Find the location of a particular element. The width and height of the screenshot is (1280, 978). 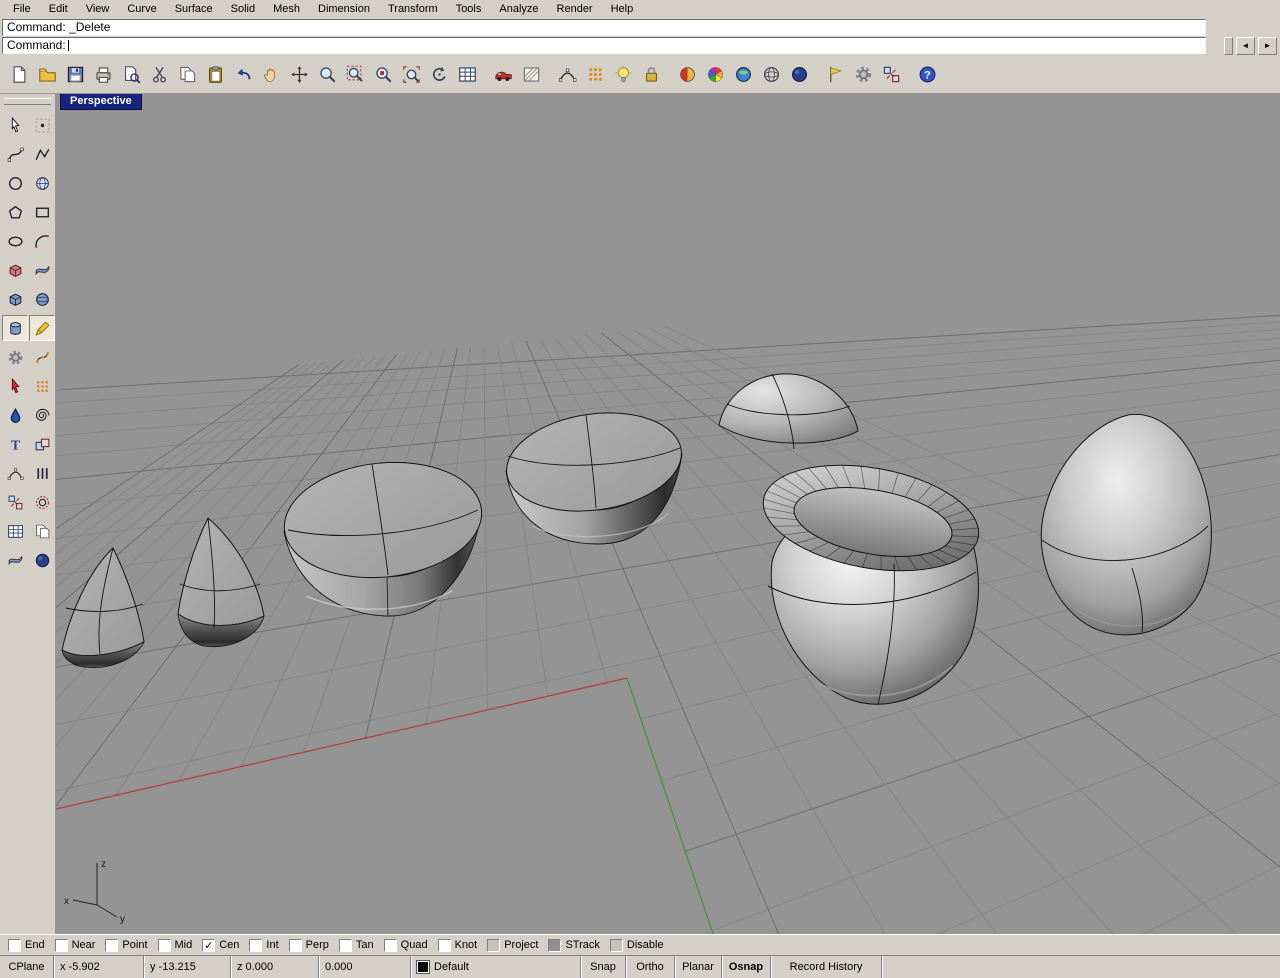

menu-help: Help is located at coordinates (622, 9).